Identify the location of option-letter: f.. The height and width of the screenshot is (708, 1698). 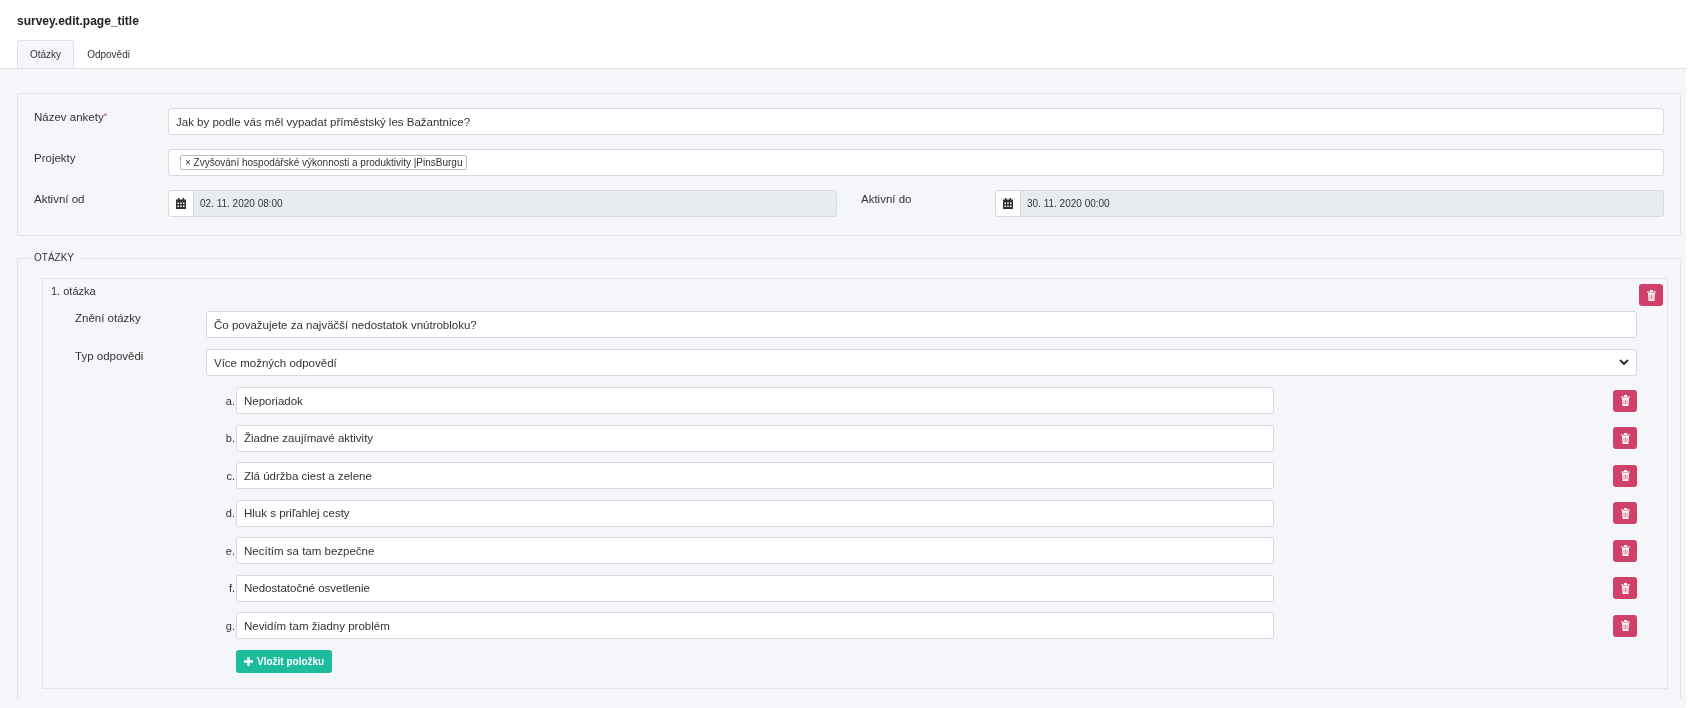
(231, 588).